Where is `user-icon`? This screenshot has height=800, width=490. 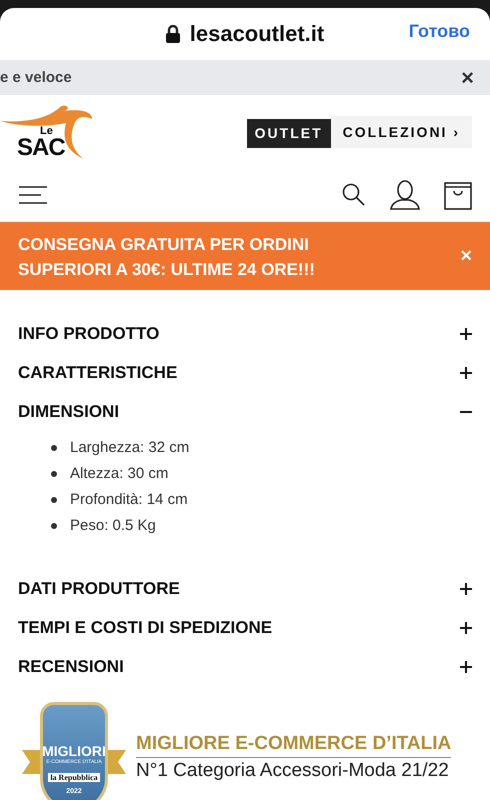 user-icon is located at coordinates (405, 195).